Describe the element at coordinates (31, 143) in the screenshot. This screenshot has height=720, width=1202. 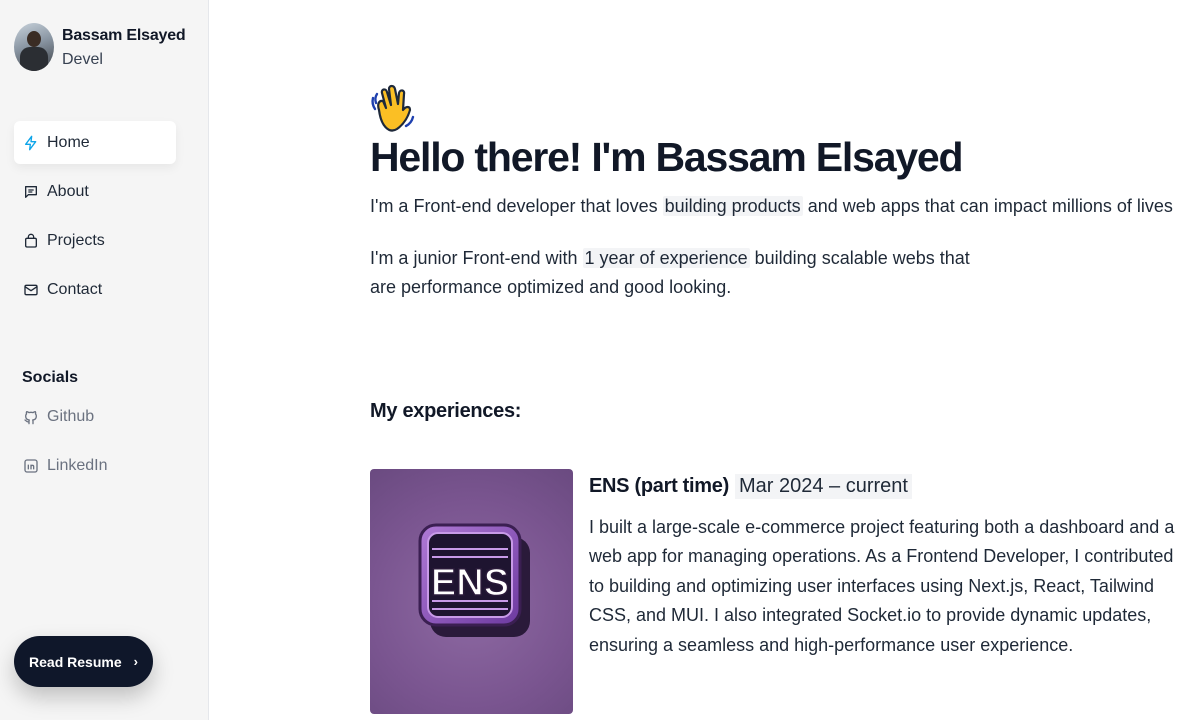
I see `bolt-icon` at that location.